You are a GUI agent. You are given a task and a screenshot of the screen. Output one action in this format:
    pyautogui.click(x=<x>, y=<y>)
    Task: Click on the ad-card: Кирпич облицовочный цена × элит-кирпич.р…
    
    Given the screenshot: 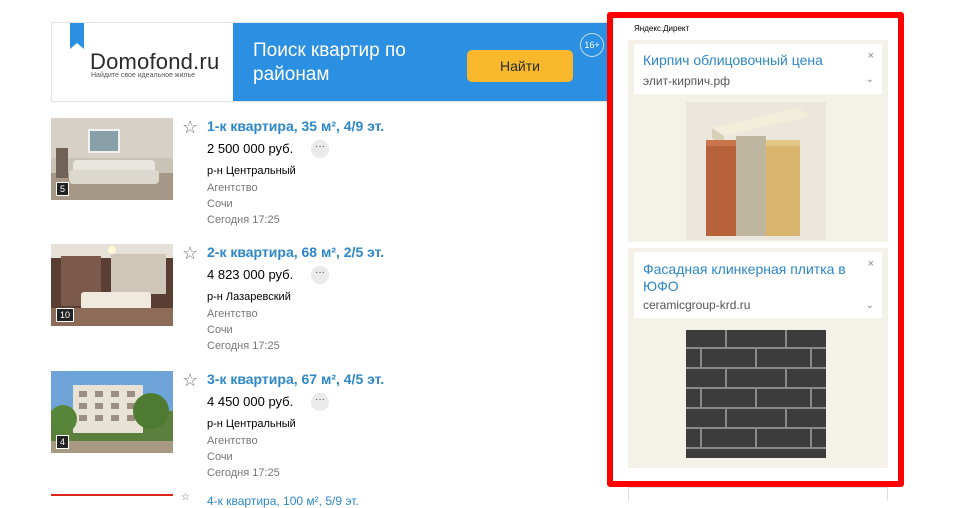 What is the action you would take?
    pyautogui.click(x=758, y=141)
    